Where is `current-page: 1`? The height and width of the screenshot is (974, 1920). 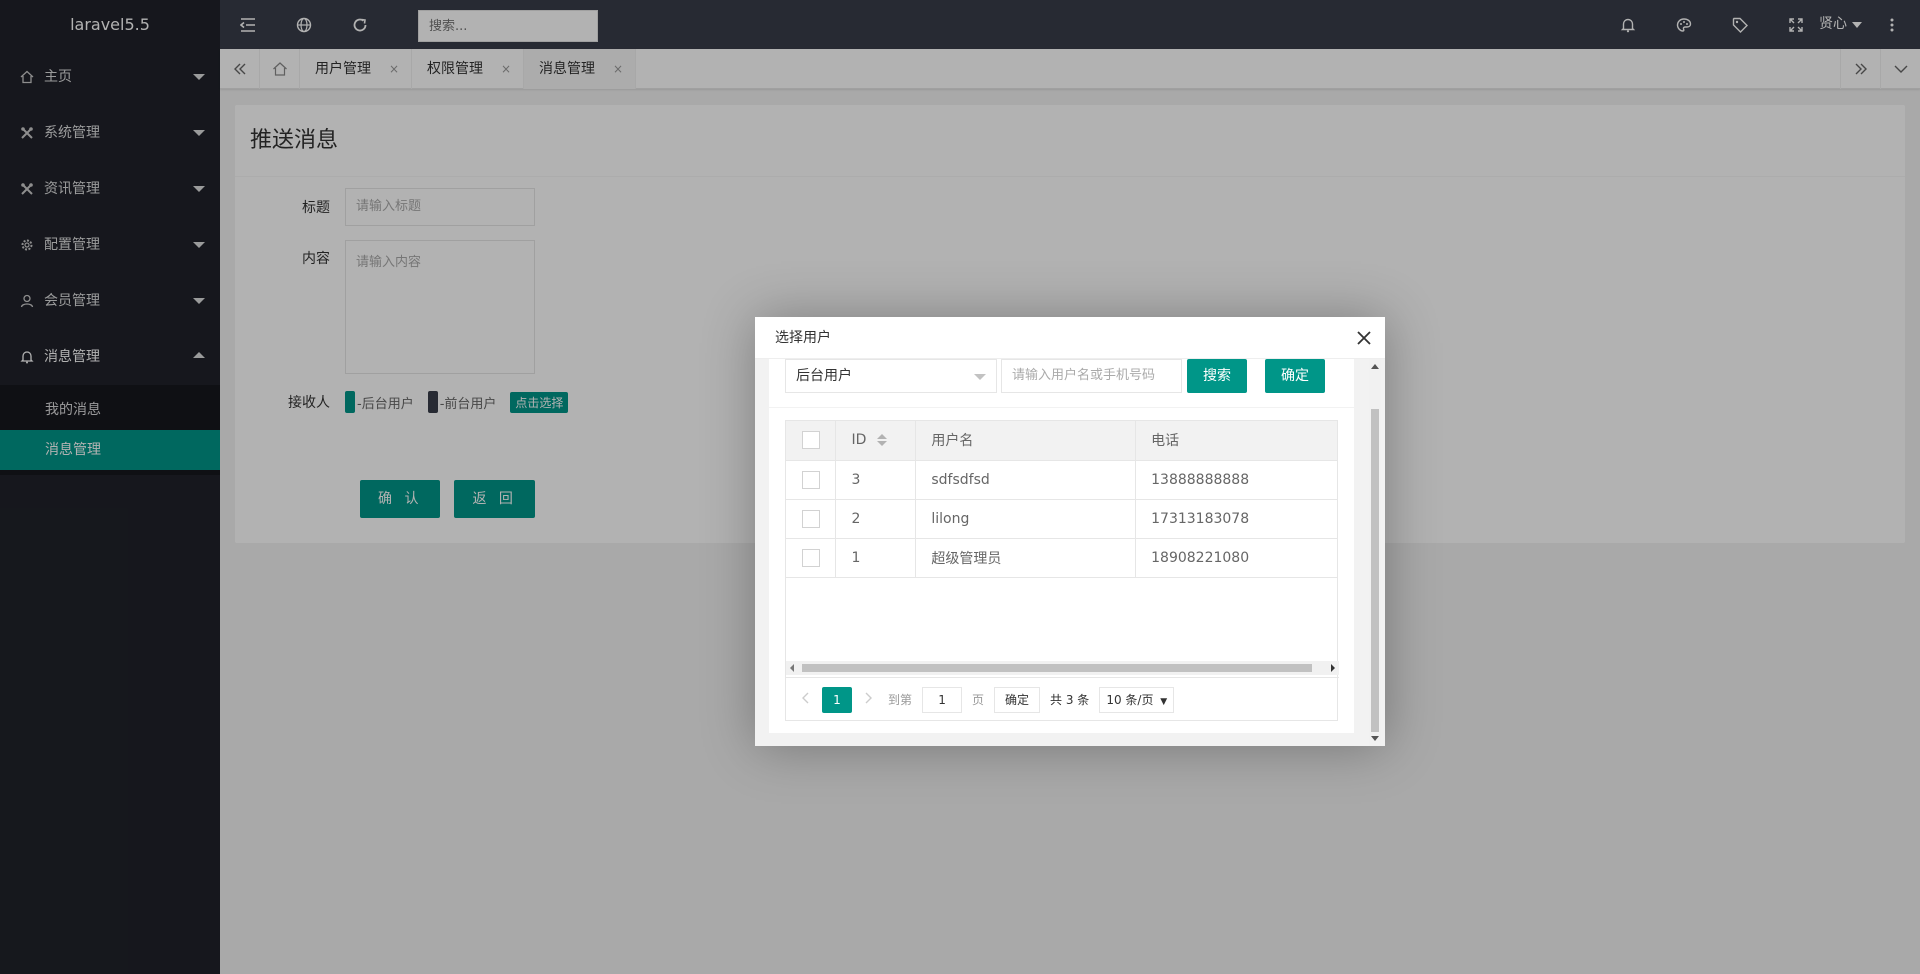
current-page: 1 is located at coordinates (837, 699).